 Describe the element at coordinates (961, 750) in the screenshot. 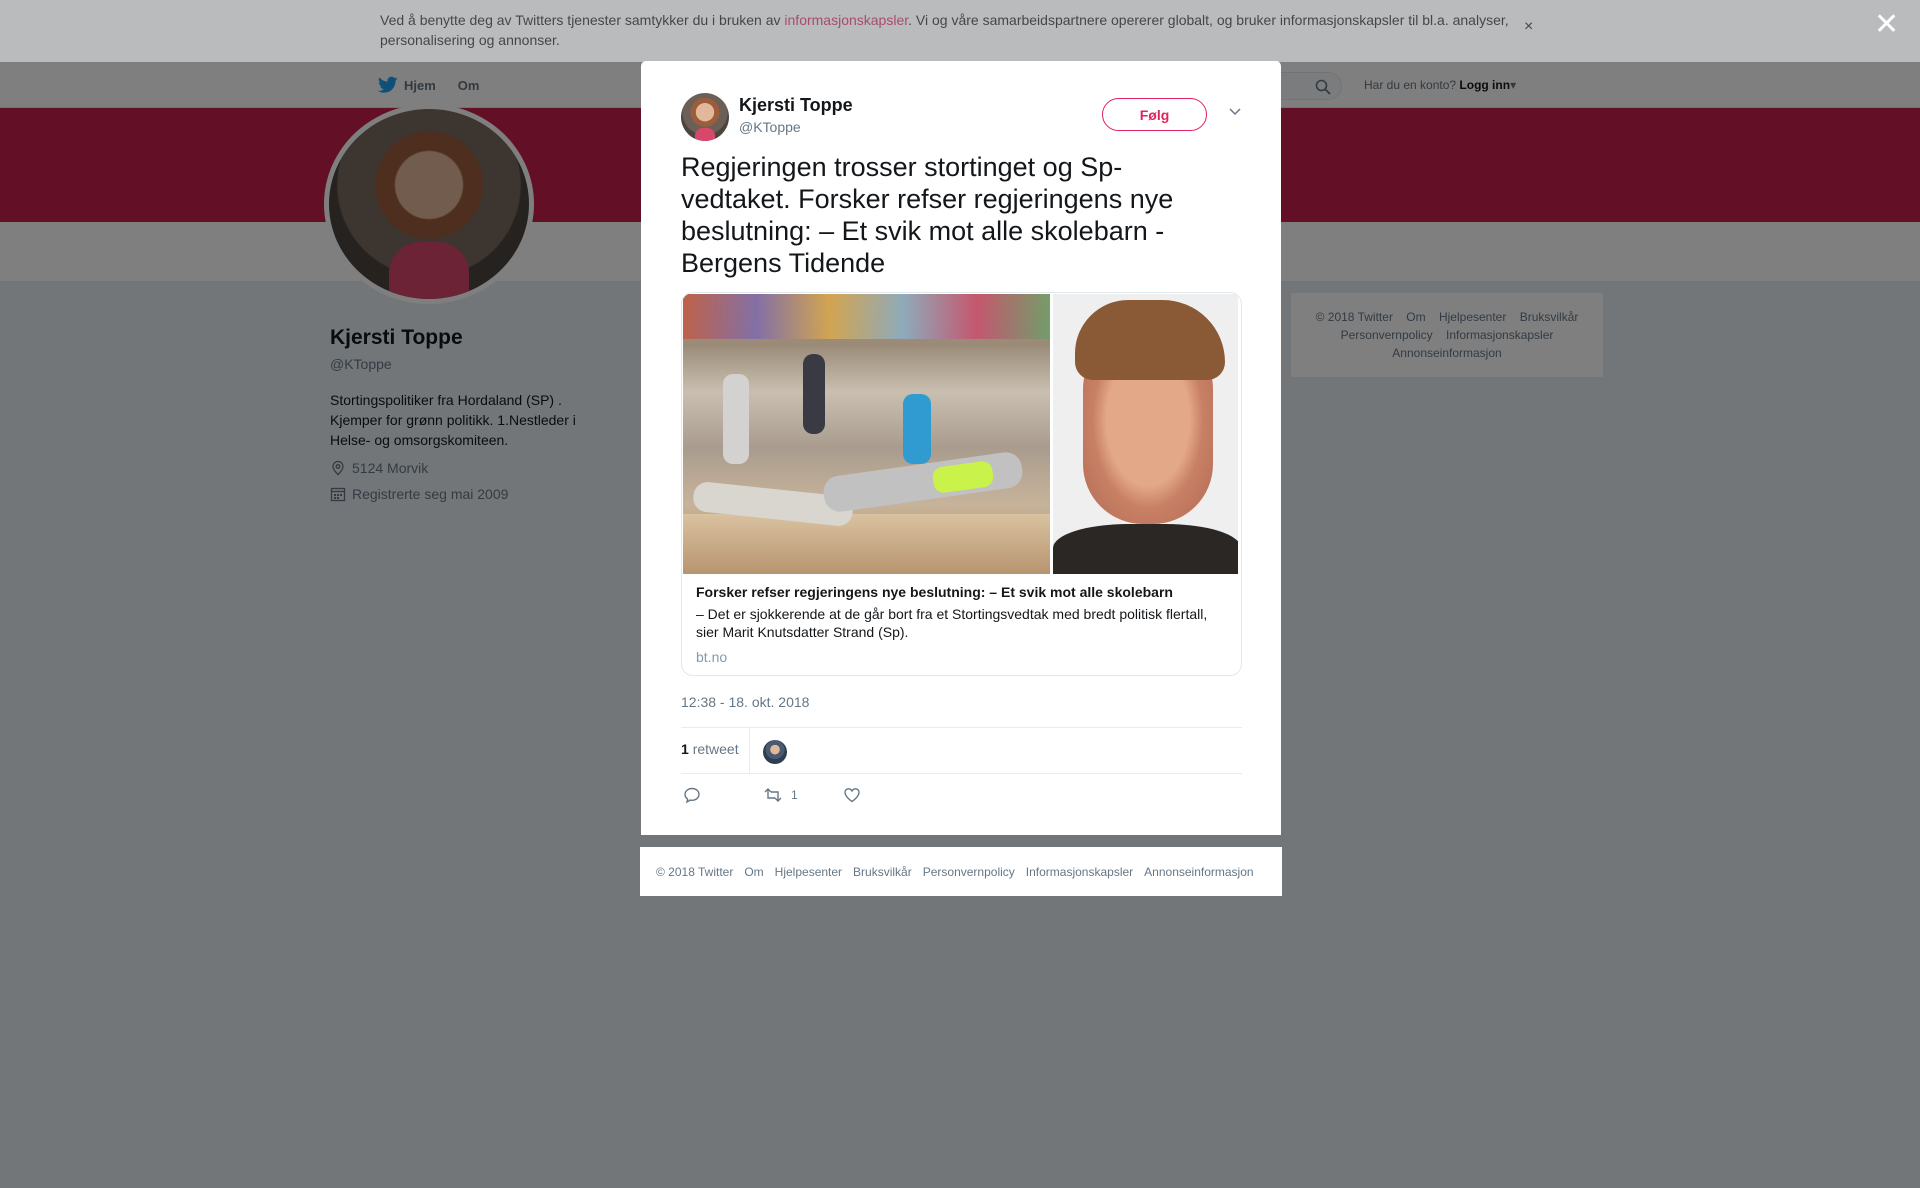

I see `tweet-stats: 1 retweet` at that location.